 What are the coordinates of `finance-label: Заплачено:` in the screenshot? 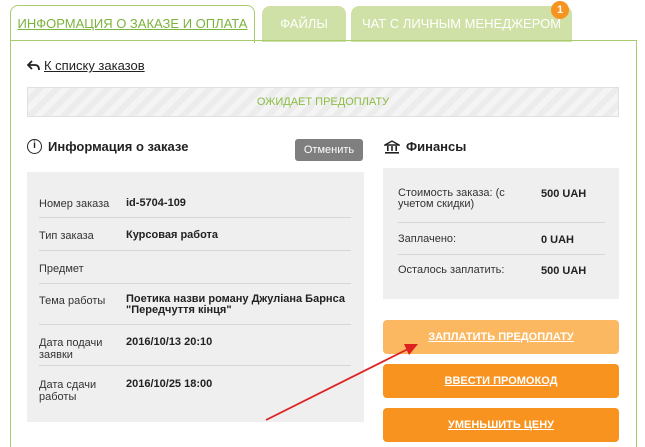 It's located at (427, 239).